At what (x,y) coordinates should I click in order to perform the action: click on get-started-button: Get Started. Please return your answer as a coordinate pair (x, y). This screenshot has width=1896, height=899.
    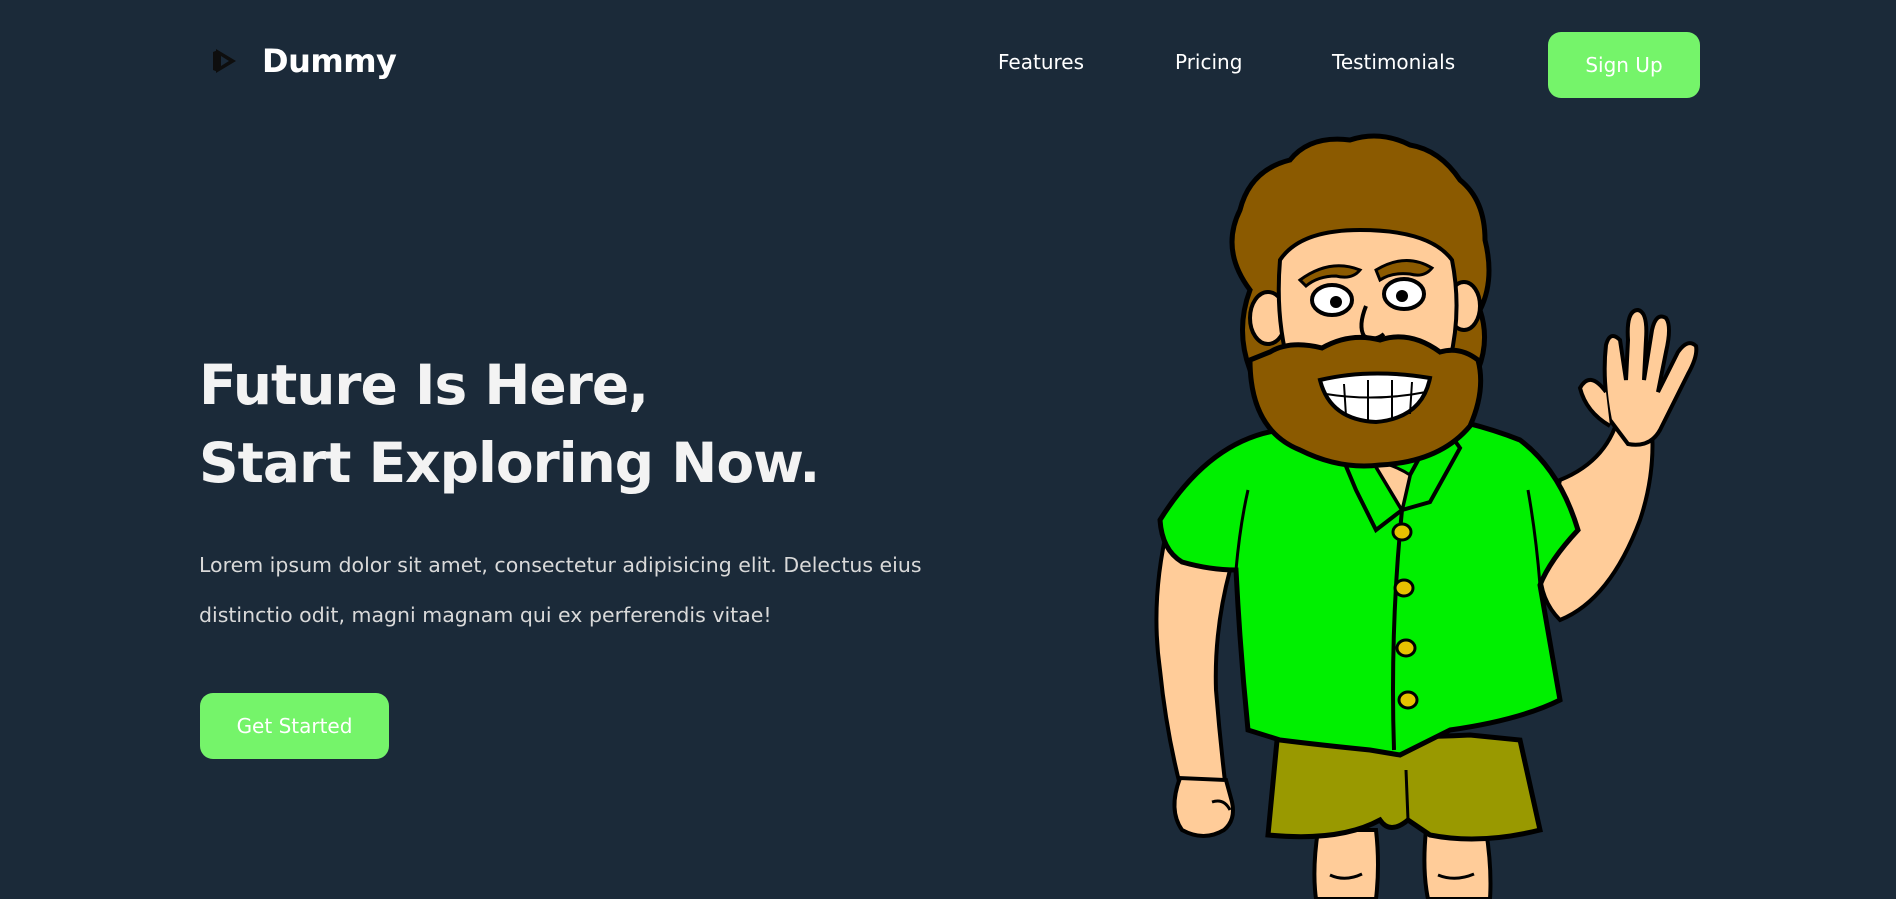
    Looking at the image, I should click on (294, 726).